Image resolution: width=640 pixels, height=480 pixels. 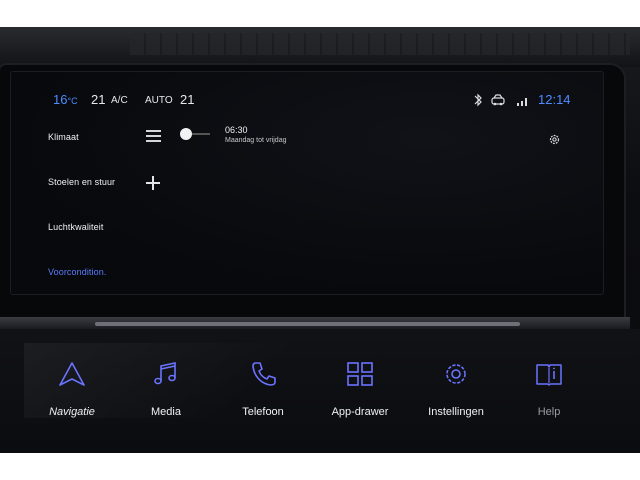 What do you see at coordinates (72, 412) in the screenshot?
I see `nav-label-navigatie: Navigatie` at bounding box center [72, 412].